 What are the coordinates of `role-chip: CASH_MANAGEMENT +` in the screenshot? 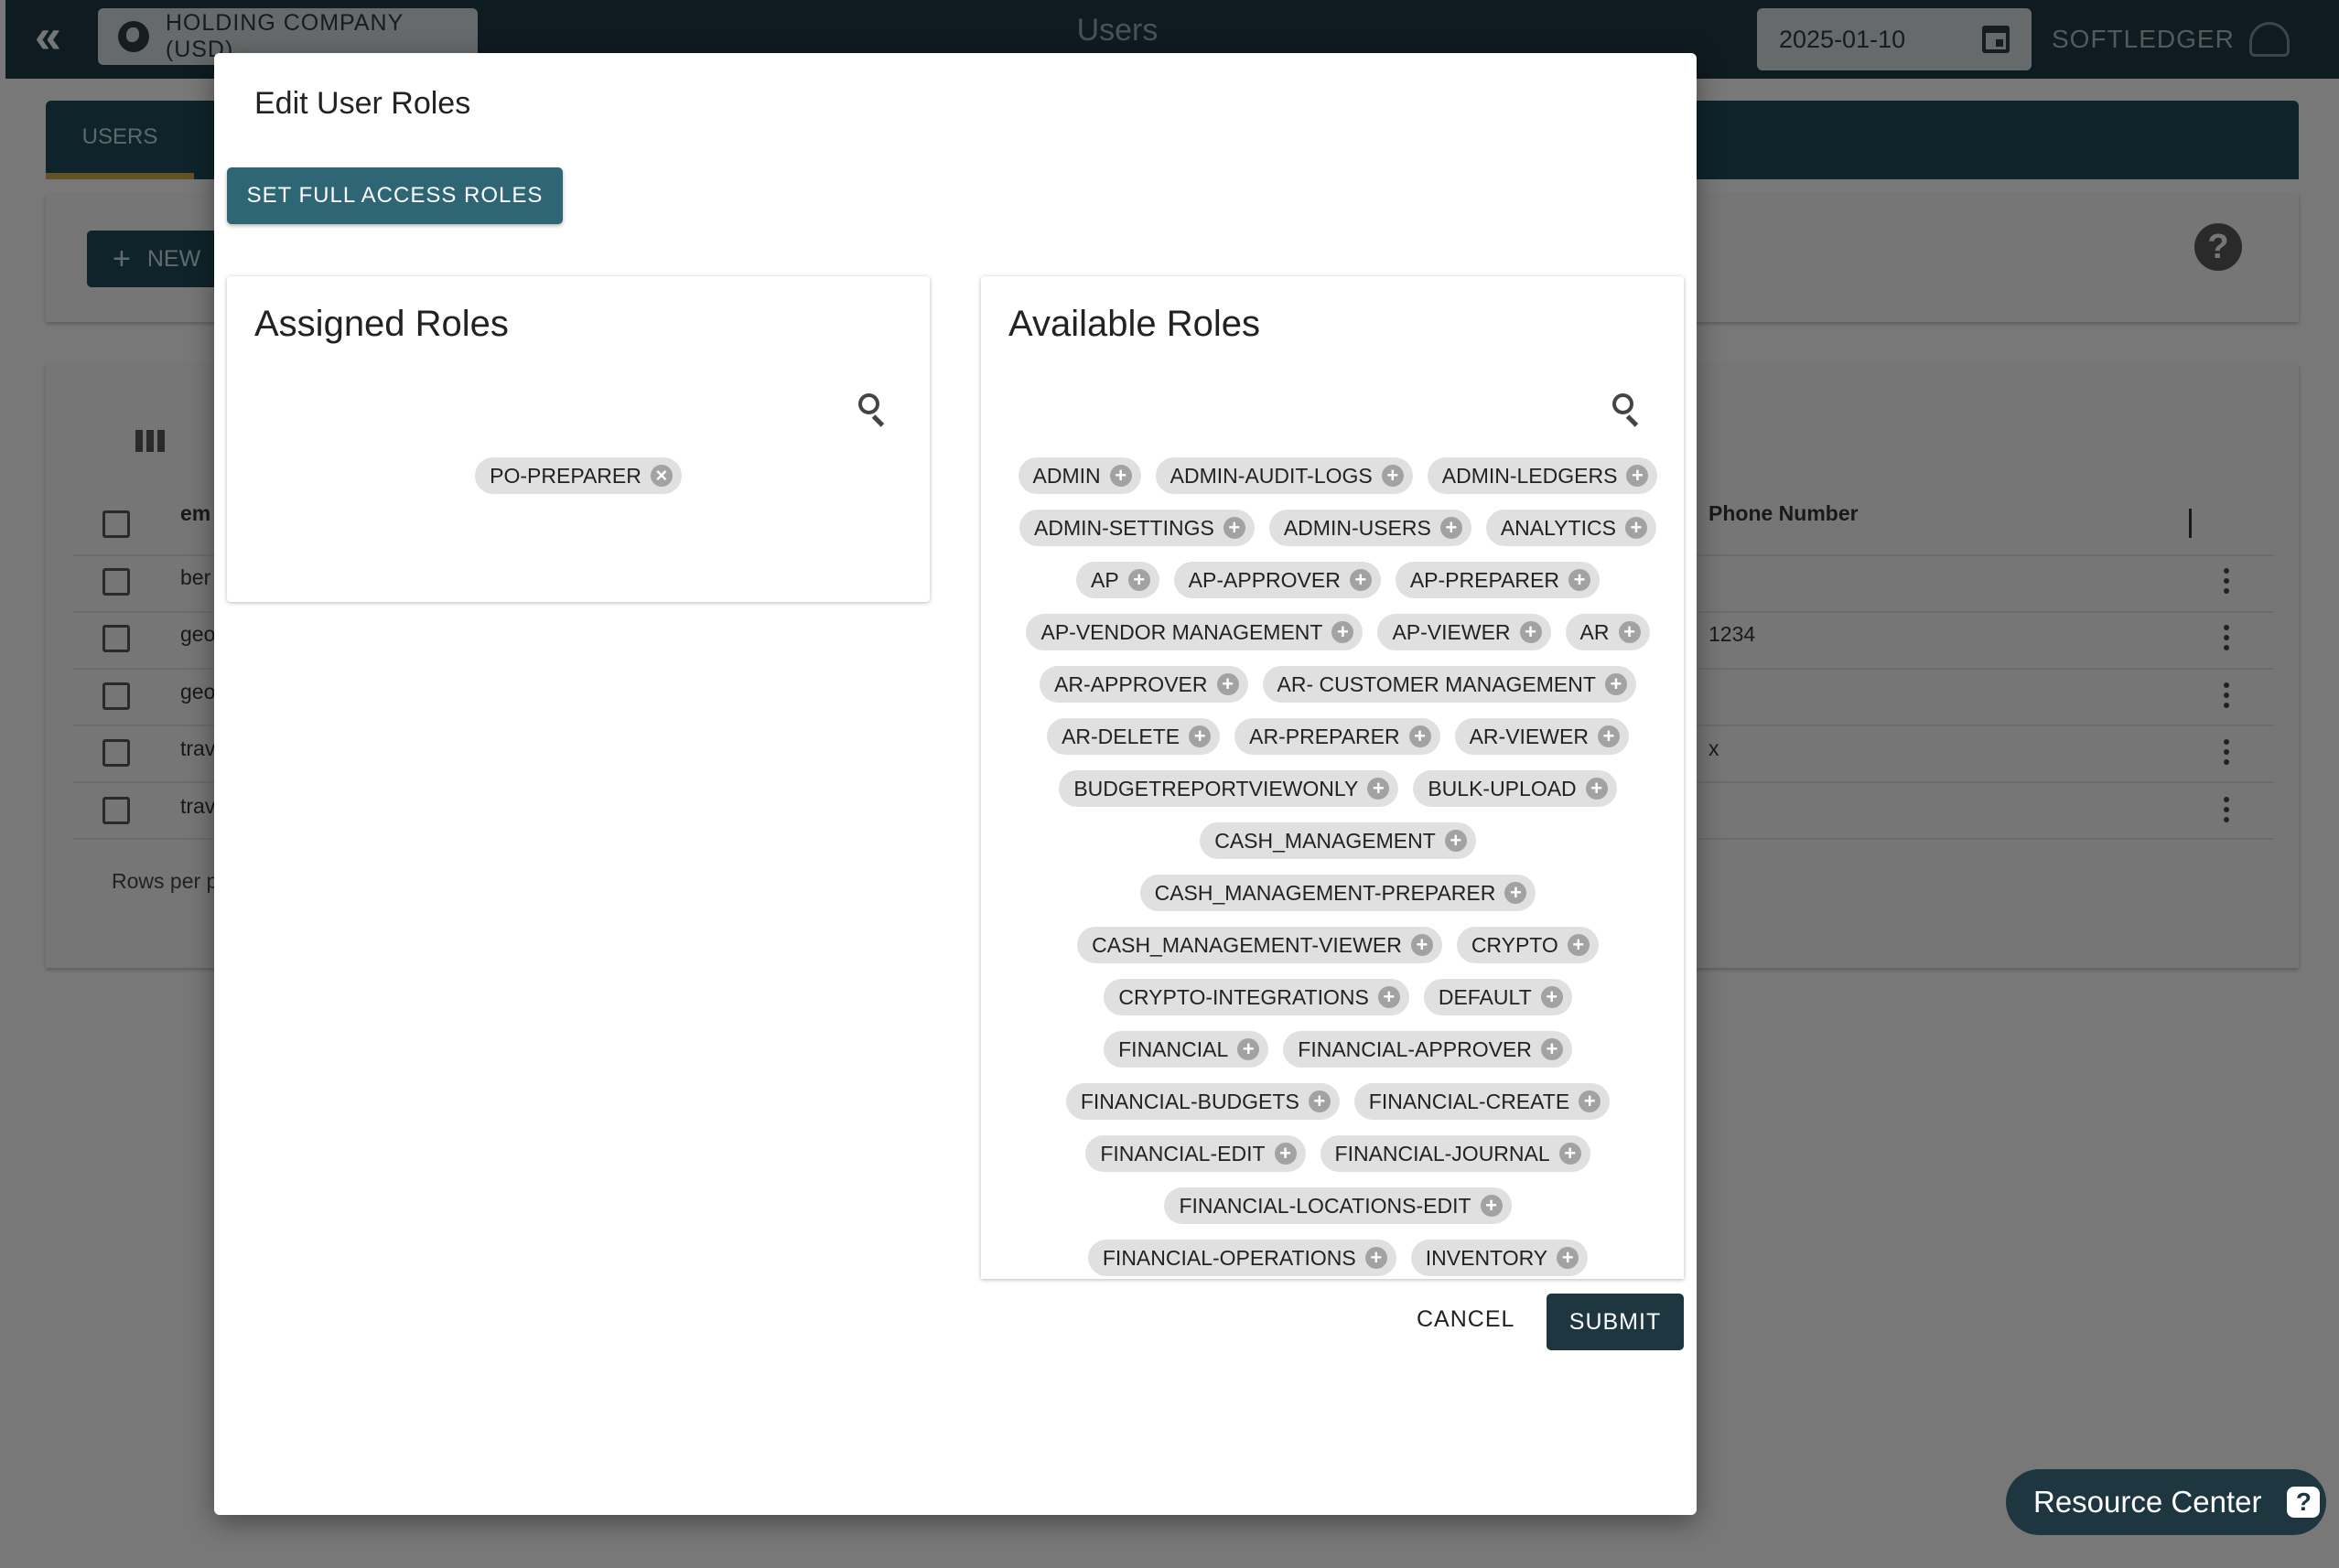 It's located at (1338, 840).